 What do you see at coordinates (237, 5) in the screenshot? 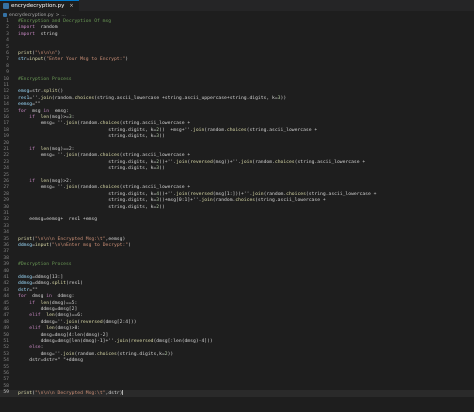
I see `tab-bar: encrydecryption.py ×` at bounding box center [237, 5].